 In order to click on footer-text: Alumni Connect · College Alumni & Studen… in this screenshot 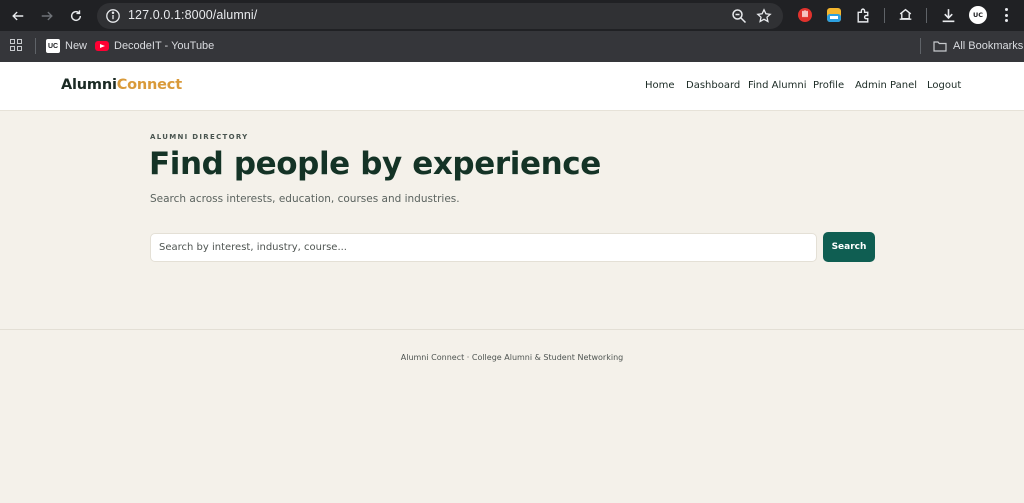, I will do `click(512, 357)`.